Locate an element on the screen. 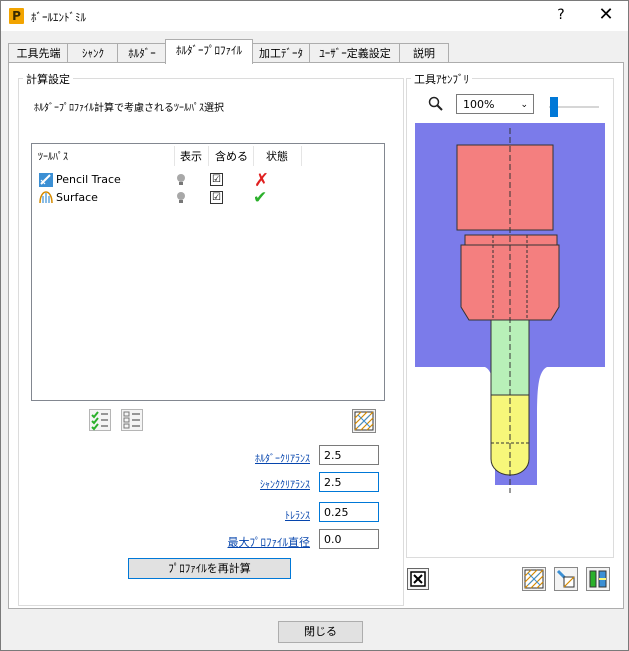 The image size is (629, 651). list-item: Surface ☑ ✔ is located at coordinates (208, 198).